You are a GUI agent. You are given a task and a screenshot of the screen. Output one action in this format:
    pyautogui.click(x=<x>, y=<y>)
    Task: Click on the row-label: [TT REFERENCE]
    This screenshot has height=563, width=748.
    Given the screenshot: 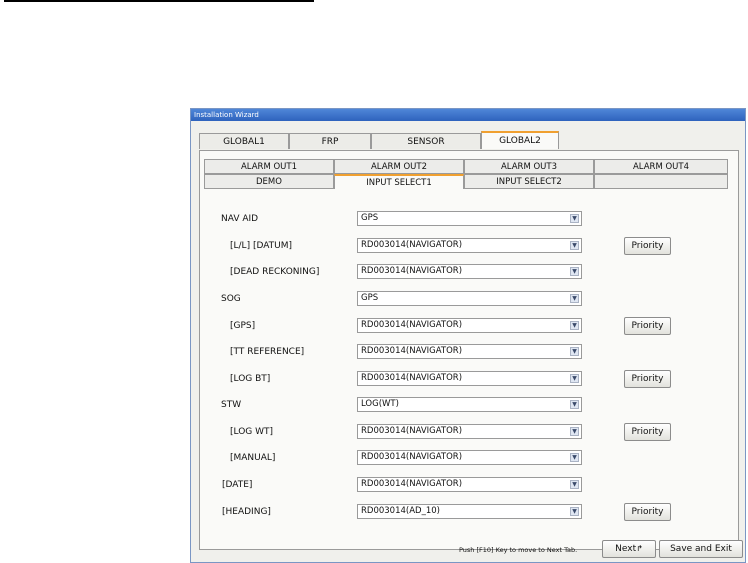 What is the action you would take?
    pyautogui.click(x=267, y=352)
    